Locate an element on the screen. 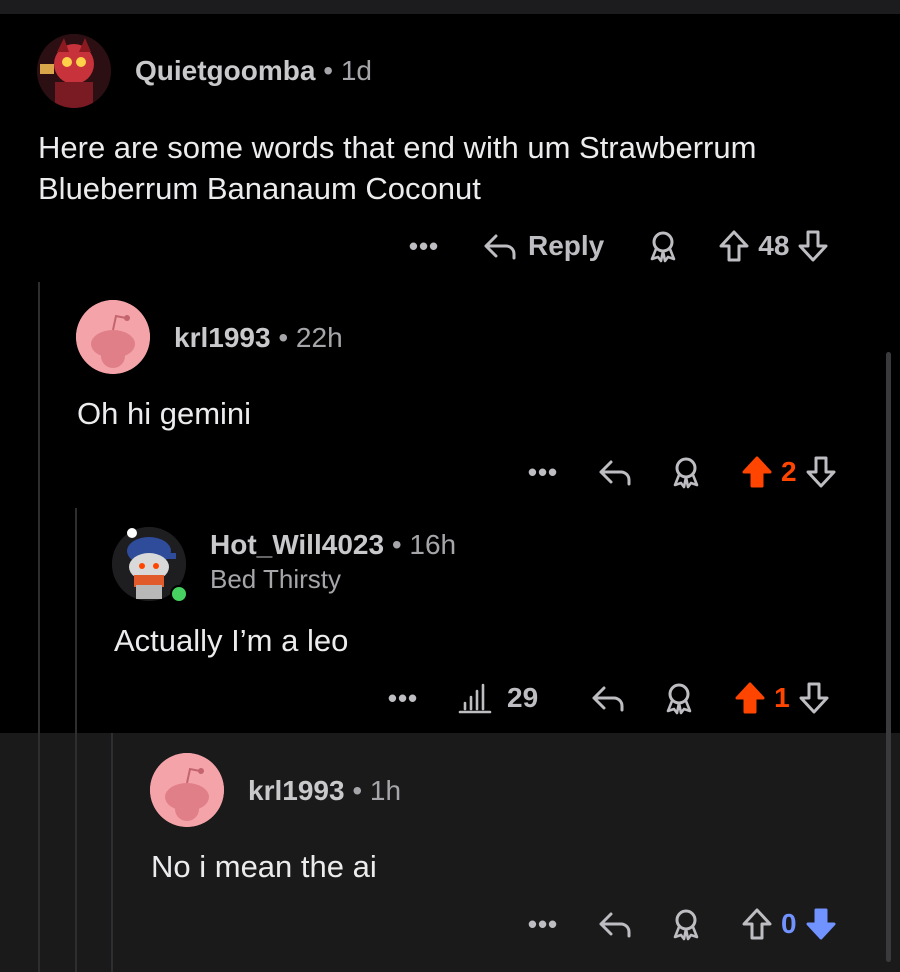  comment-age: 1h is located at coordinates (385, 790).